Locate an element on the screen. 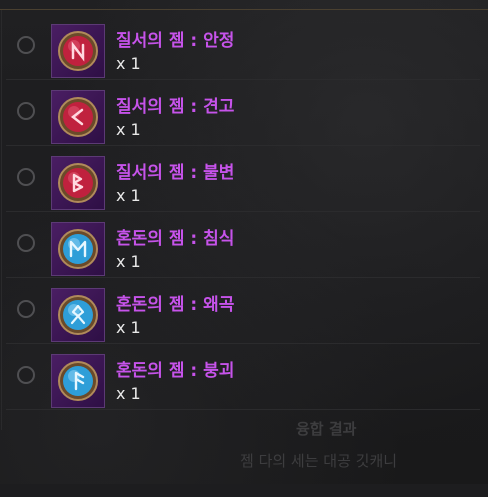  top-divider is located at coordinates (244, 9).